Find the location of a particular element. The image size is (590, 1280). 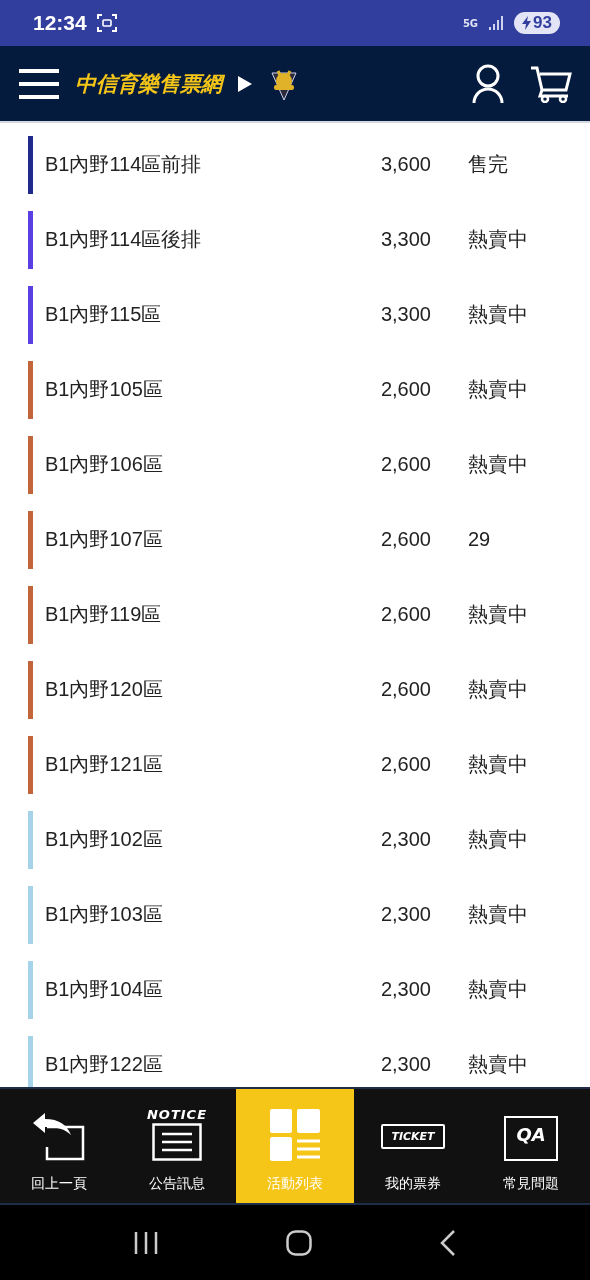

price: 3,600 is located at coordinates (405, 164).